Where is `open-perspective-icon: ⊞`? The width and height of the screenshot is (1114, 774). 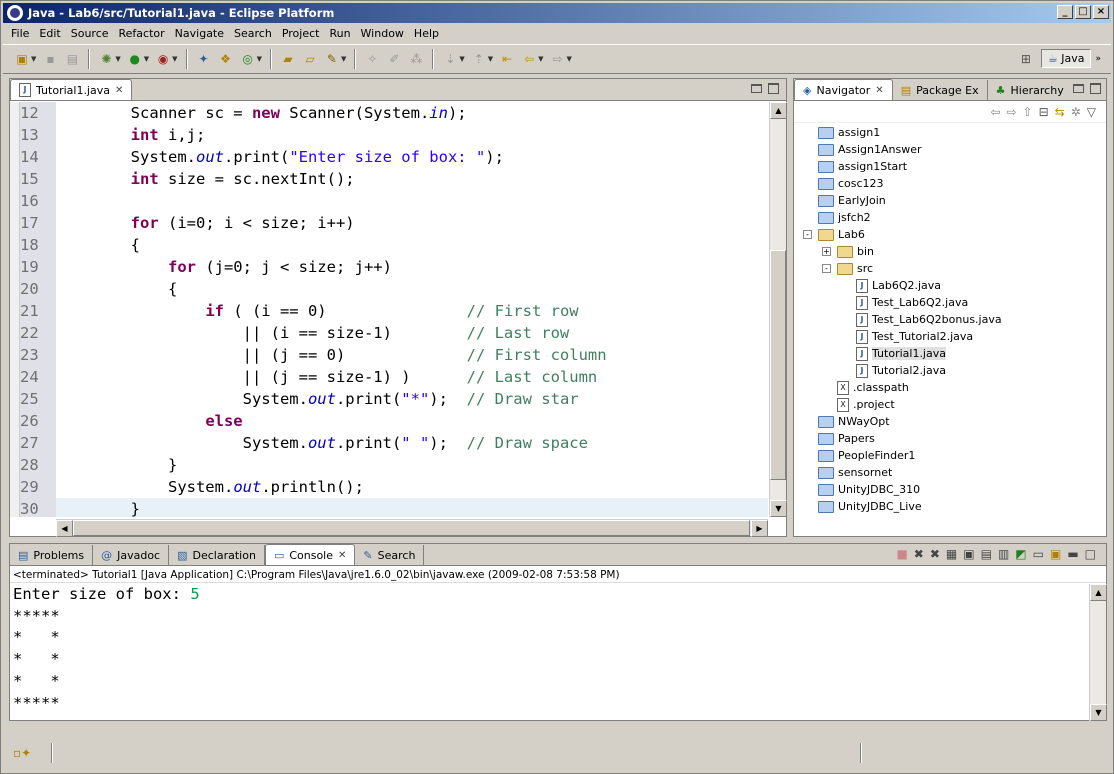 open-perspective-icon: ⊞ is located at coordinates (1026, 59).